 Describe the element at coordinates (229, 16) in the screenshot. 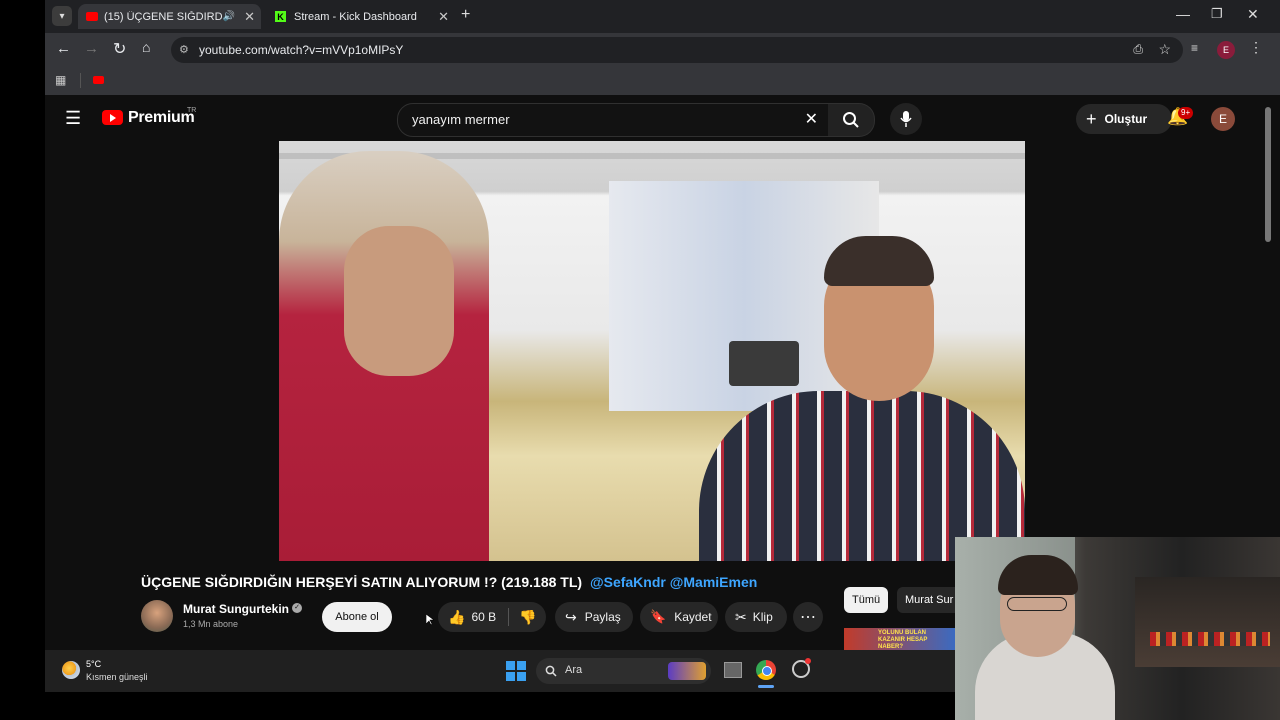

I see `speaker-icon: 🔊` at that location.